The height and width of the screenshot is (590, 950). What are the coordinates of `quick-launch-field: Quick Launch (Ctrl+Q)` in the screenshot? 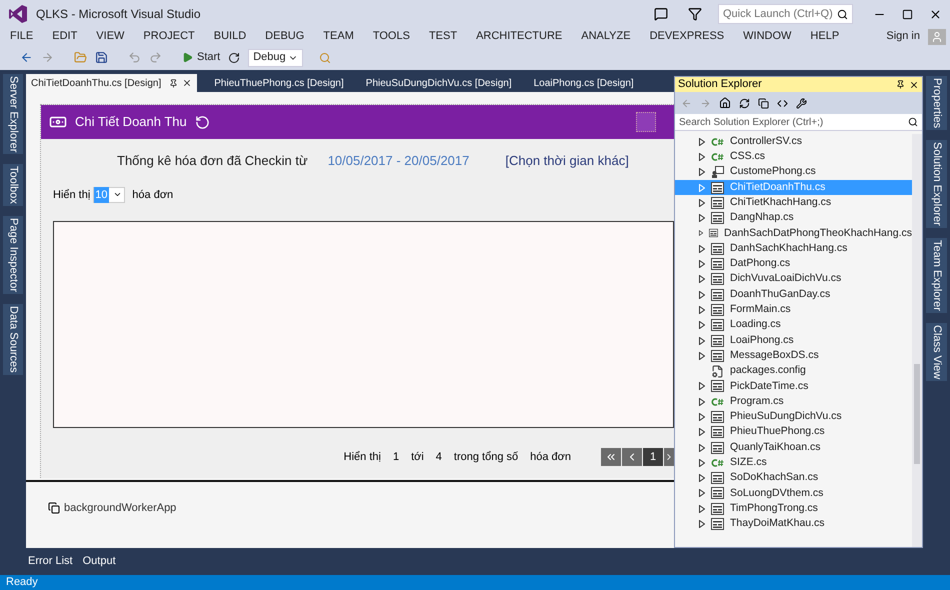 It's located at (785, 14).